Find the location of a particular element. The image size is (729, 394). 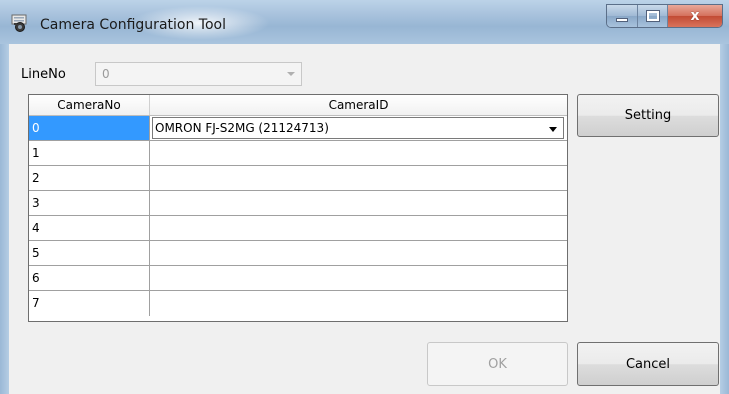

setting-button: Setting is located at coordinates (648, 115).